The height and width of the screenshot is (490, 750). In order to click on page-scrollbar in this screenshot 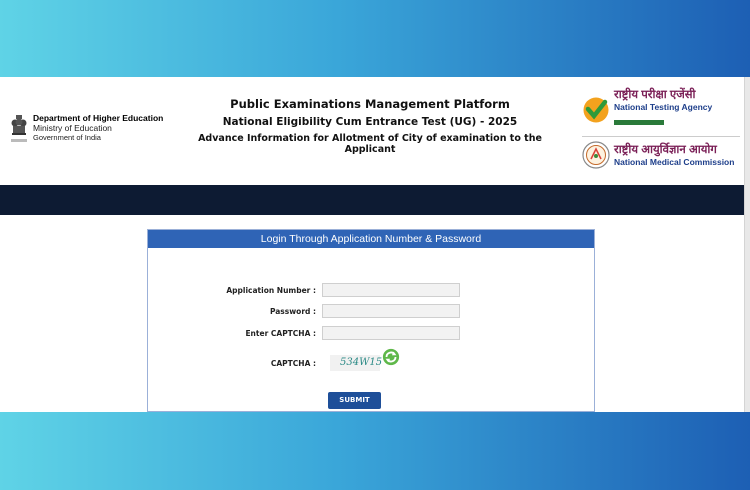, I will do `click(747, 244)`.